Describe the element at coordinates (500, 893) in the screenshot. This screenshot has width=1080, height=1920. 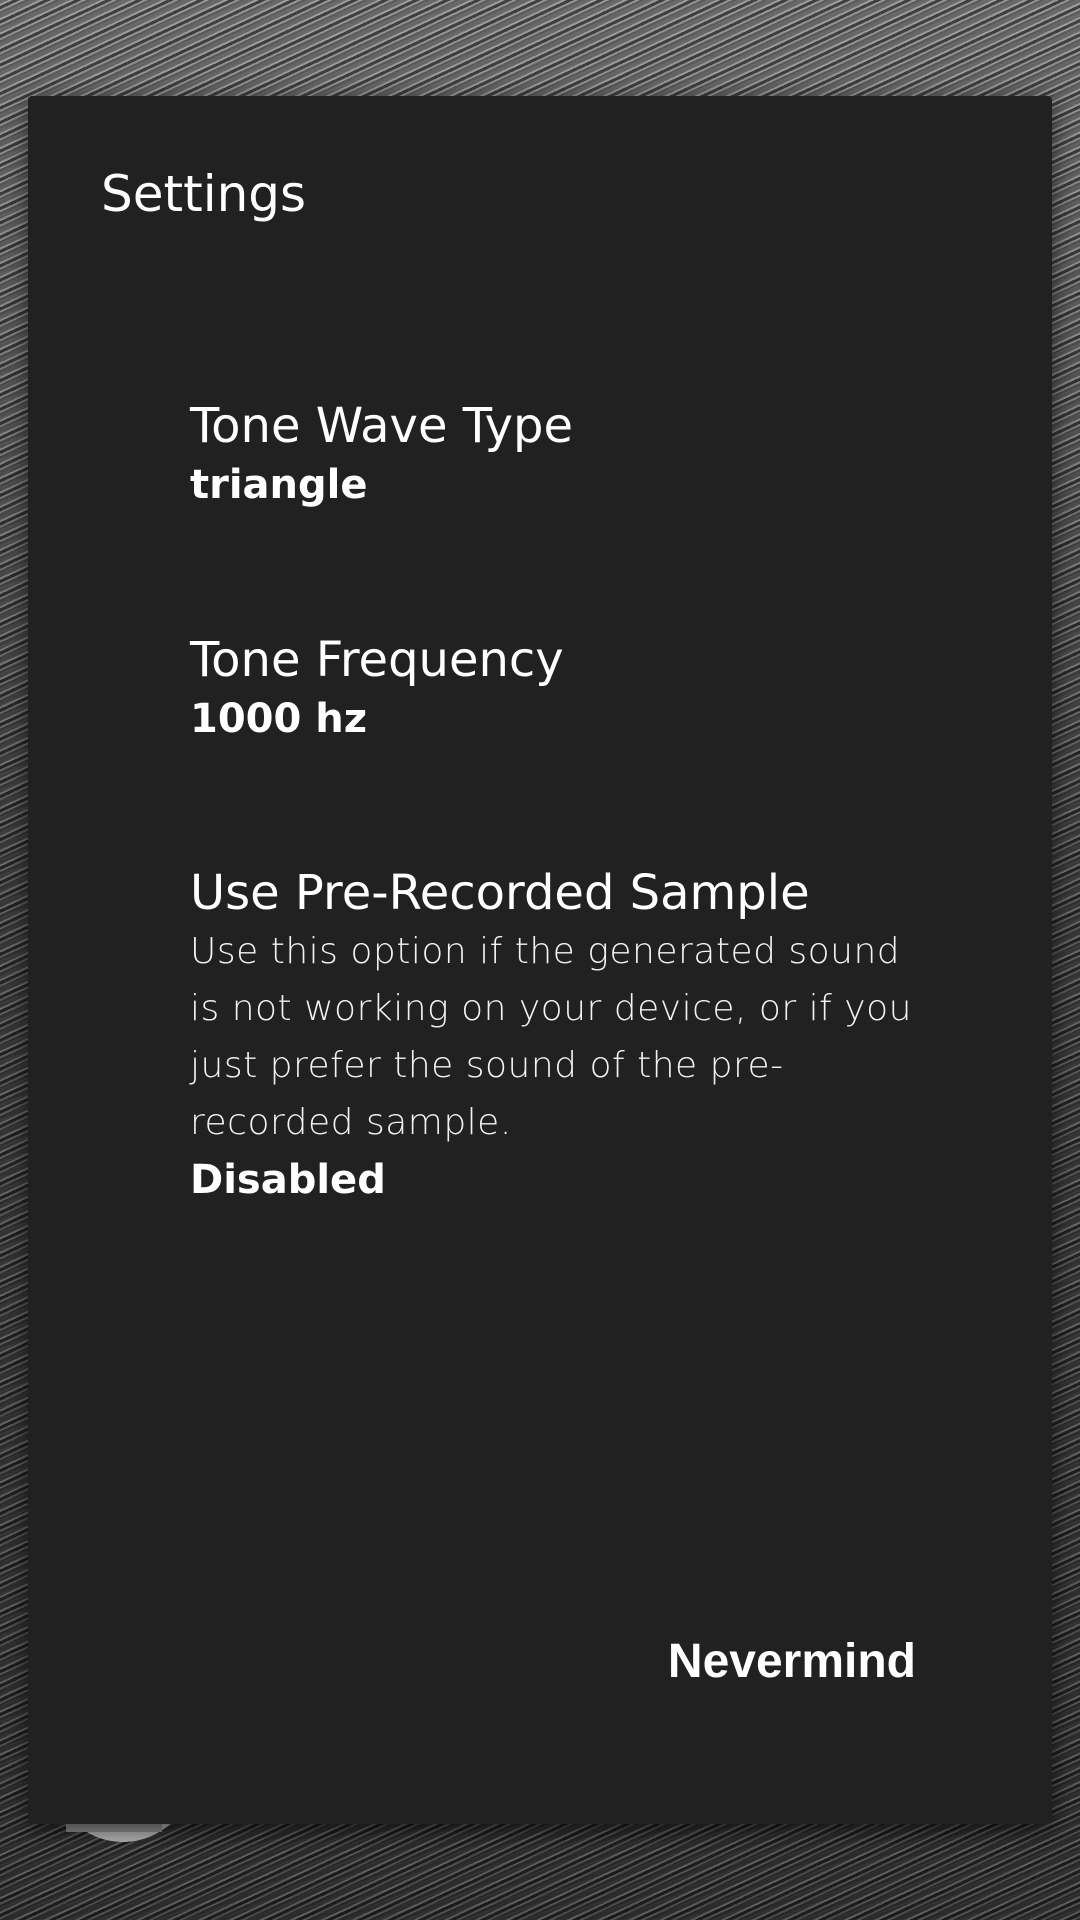
I see `pref-title: Use Pre-Recorded Sample` at that location.